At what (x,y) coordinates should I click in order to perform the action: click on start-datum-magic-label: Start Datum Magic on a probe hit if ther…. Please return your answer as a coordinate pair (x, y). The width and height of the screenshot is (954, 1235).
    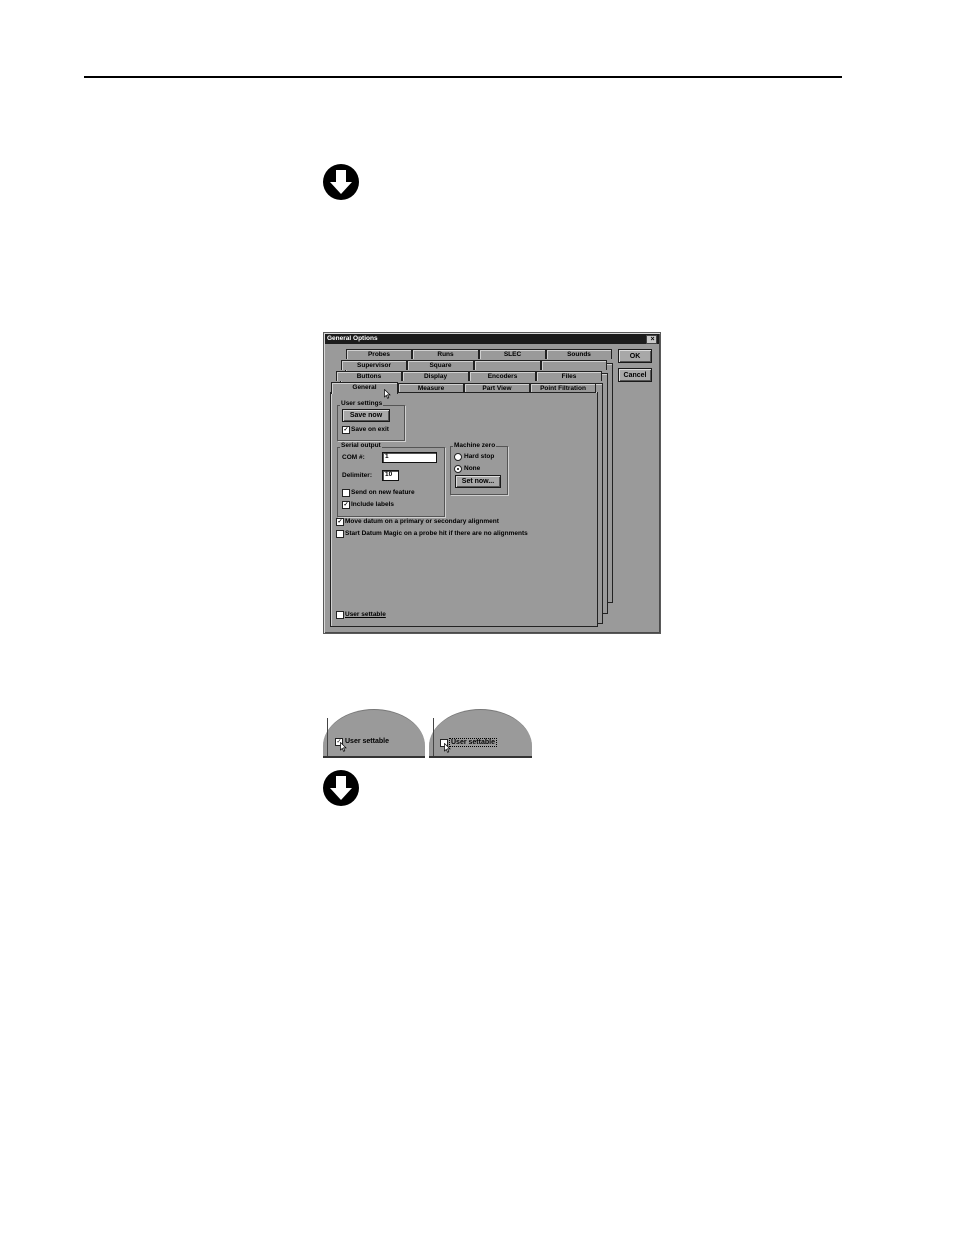
    Looking at the image, I should click on (436, 533).